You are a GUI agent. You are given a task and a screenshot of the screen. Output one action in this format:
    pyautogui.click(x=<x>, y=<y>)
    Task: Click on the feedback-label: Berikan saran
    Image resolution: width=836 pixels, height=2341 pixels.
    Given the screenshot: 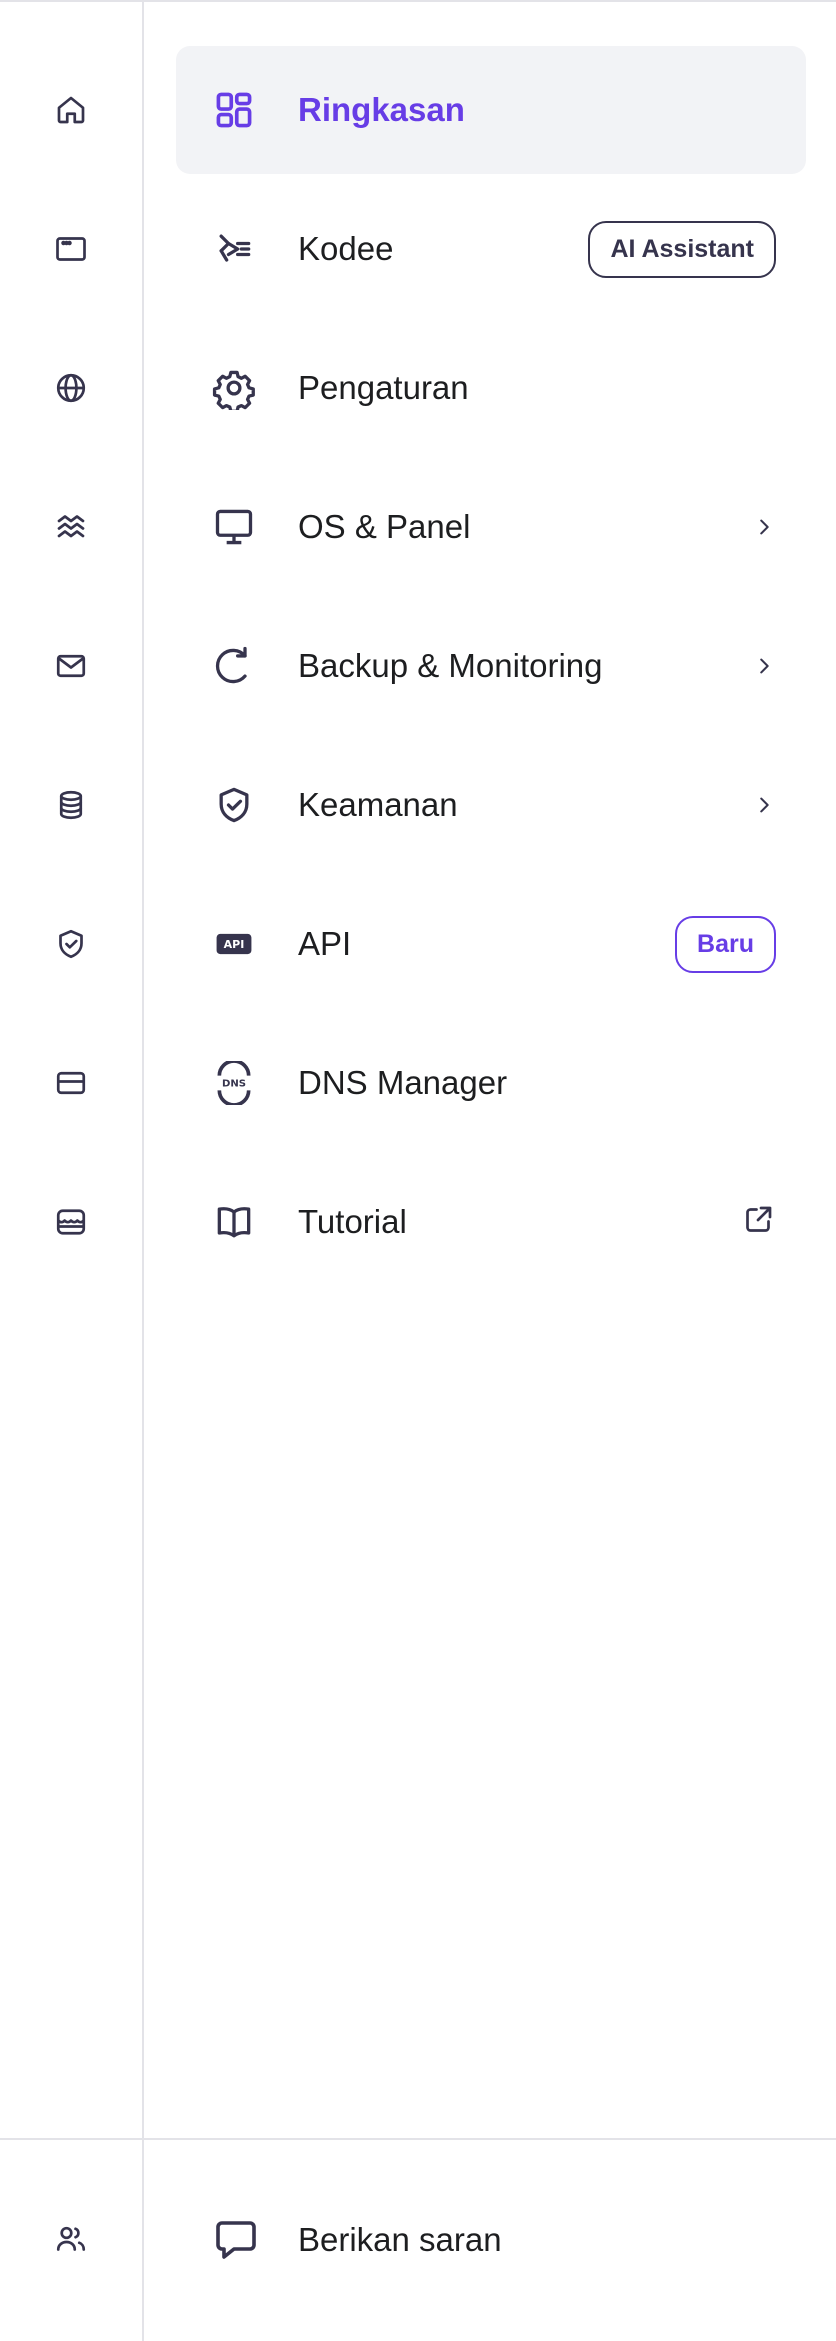 What is the action you would take?
    pyautogui.click(x=400, y=2239)
    